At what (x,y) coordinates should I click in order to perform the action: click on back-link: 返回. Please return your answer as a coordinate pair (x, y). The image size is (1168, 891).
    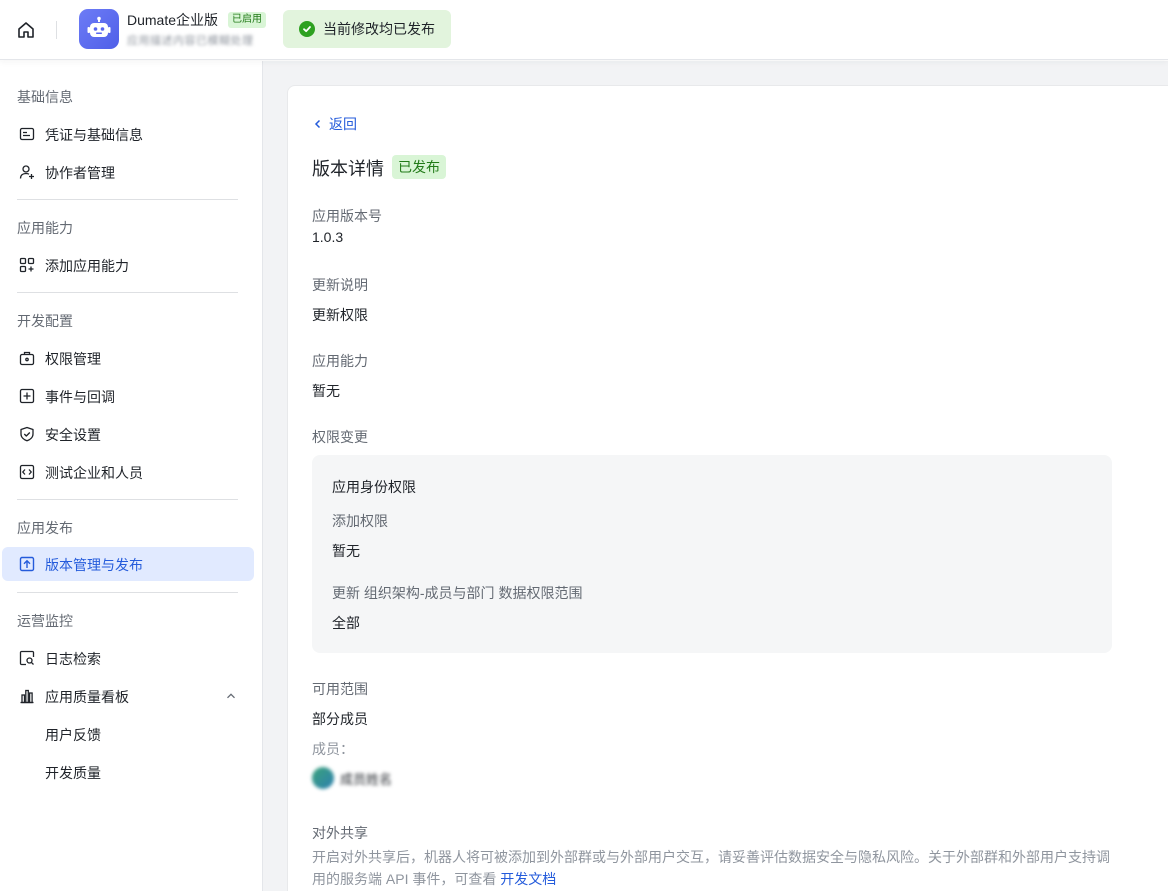
    Looking at the image, I should click on (334, 124).